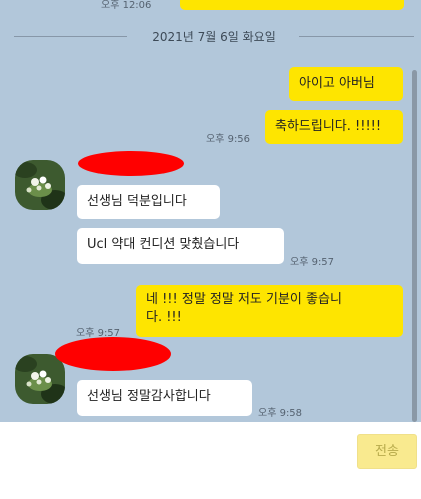  What do you see at coordinates (244, 299) in the screenshot?
I see `message-text-line: 네 !!! 정말 정말 저도 기분이 좋습니` at bounding box center [244, 299].